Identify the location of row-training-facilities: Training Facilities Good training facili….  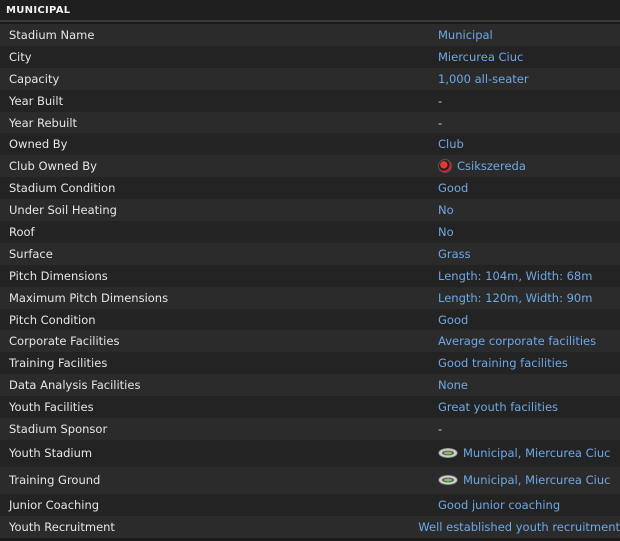
(310, 363).